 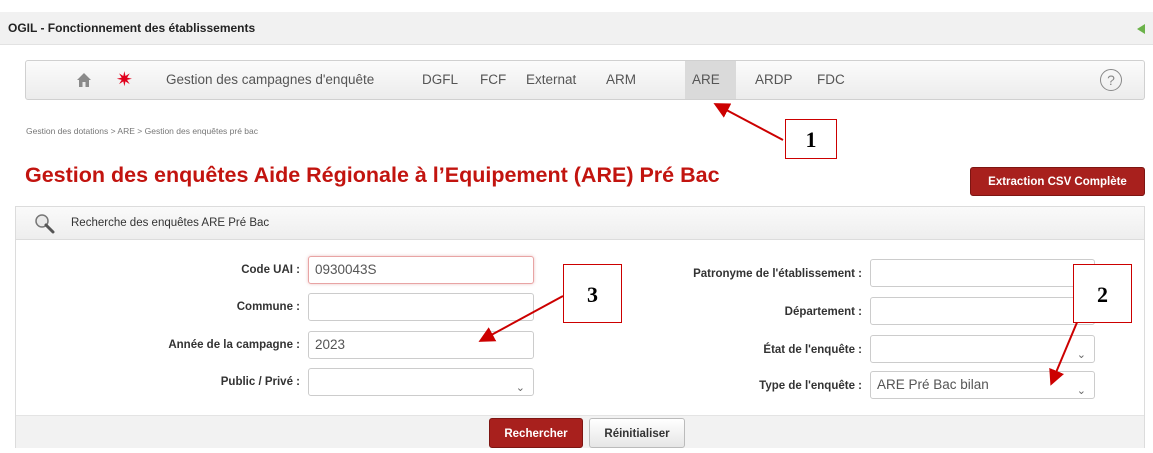 What do you see at coordinates (592, 293) in the screenshot?
I see `annotation-callout-3: 3` at bounding box center [592, 293].